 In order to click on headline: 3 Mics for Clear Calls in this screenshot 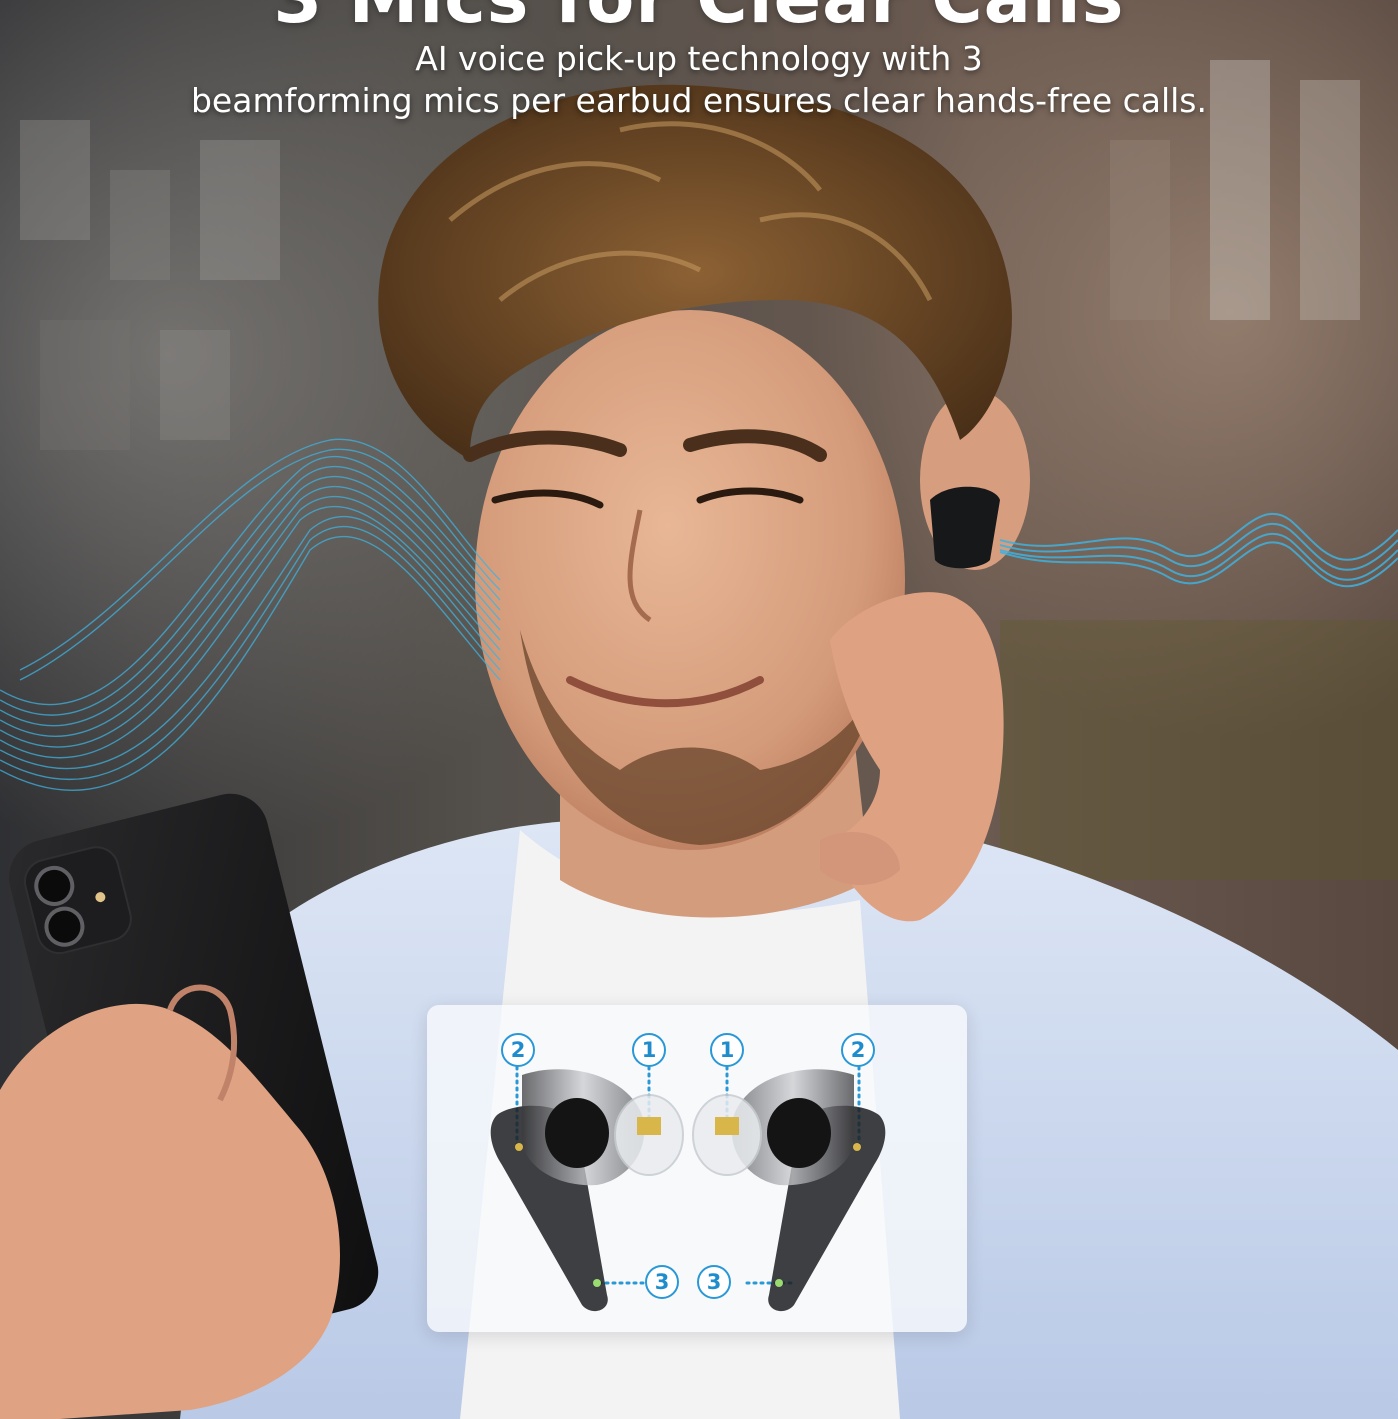, I will do `click(699, 19)`.